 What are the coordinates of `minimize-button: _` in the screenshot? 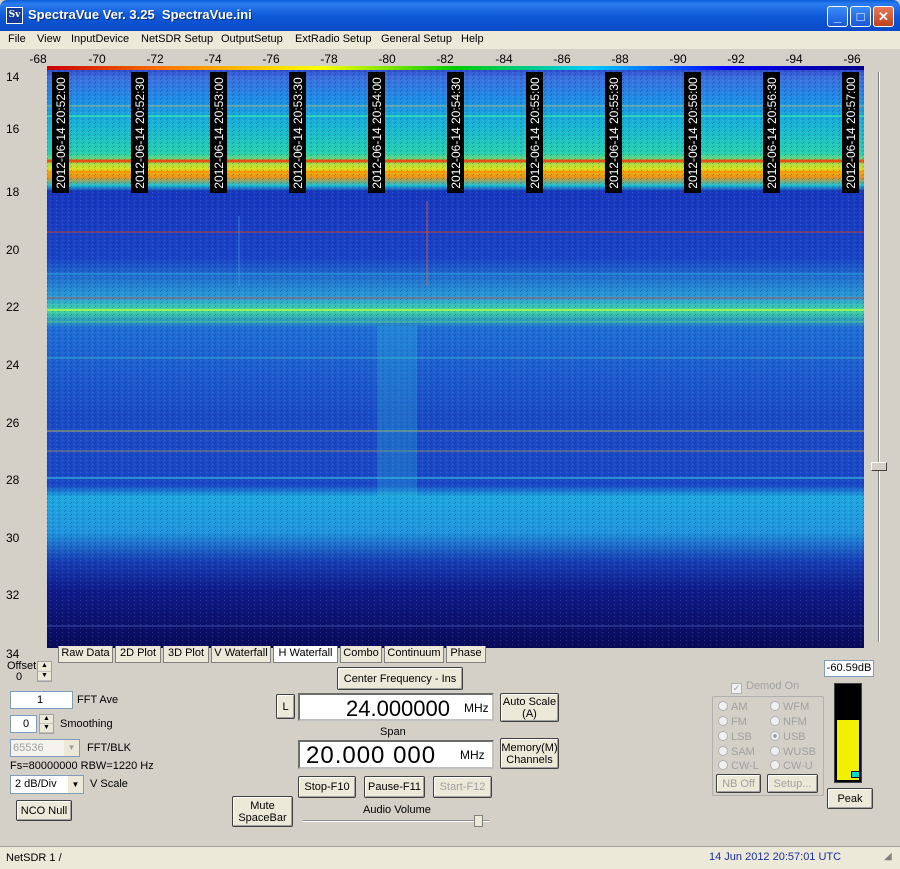 It's located at (837, 16).